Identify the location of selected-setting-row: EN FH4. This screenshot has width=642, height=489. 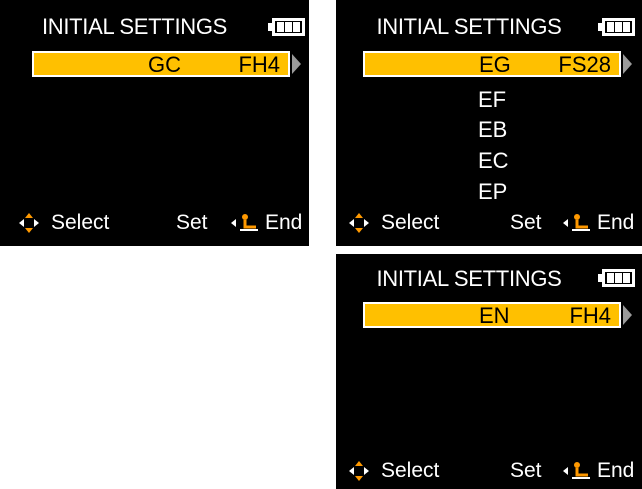
(492, 315).